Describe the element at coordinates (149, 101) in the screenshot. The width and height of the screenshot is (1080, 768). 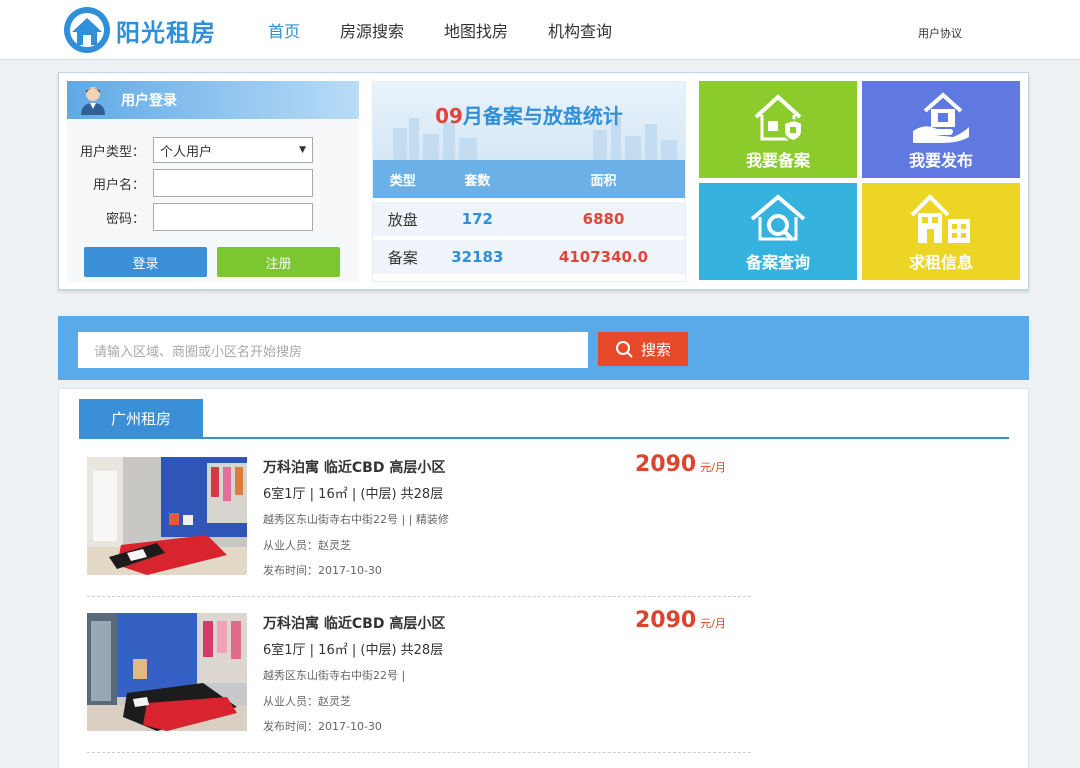
I see `login-title: 用户登录` at that location.